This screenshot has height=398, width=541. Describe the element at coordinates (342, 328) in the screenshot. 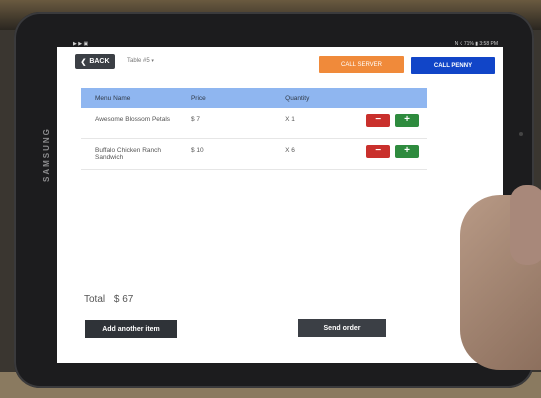

I see `send-order-button: Send order` at that location.